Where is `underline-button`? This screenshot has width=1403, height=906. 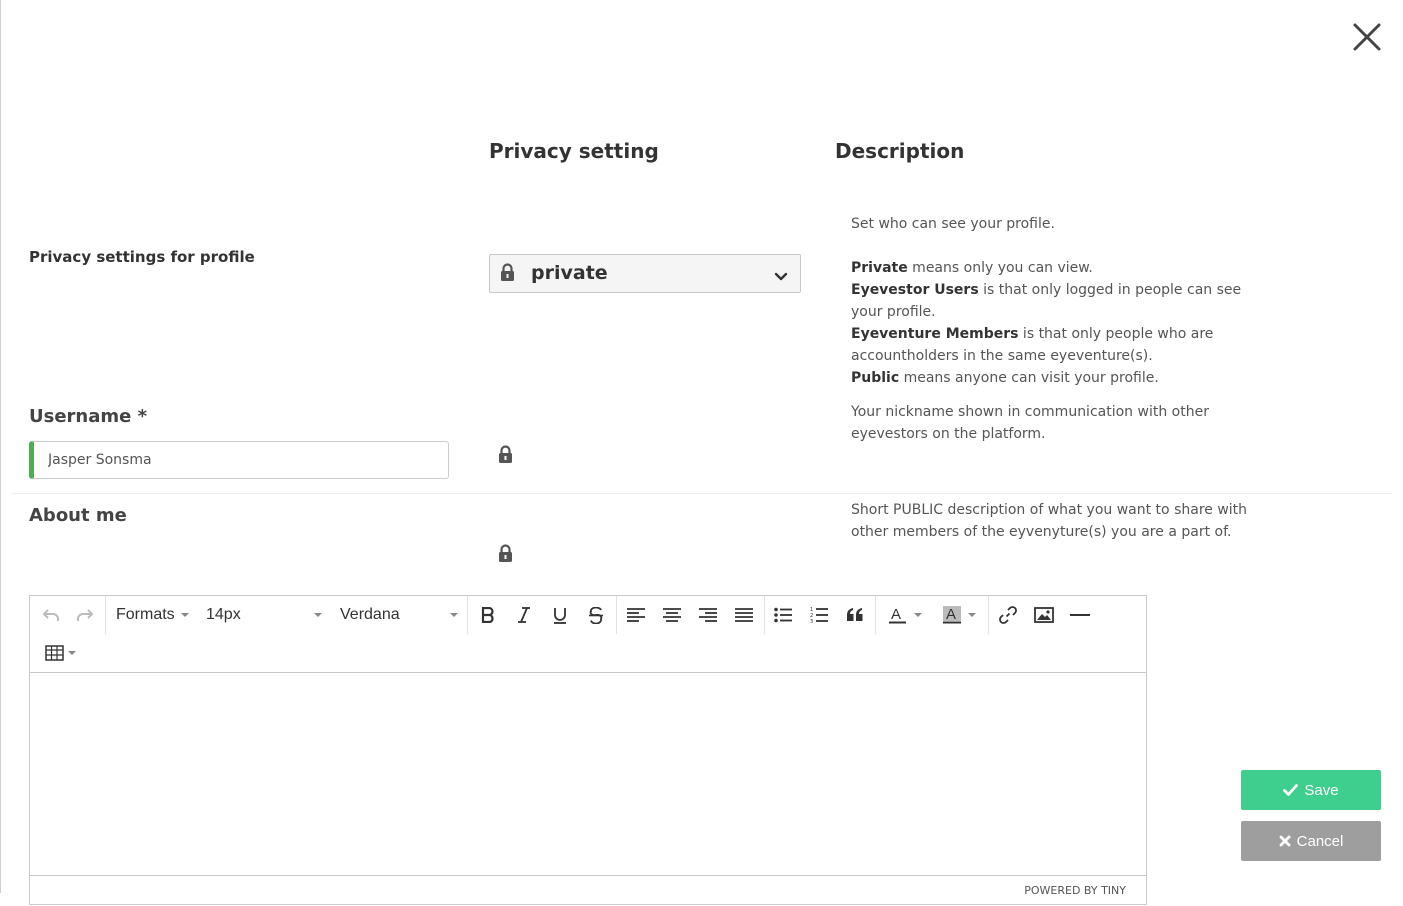
underline-button is located at coordinates (560, 615).